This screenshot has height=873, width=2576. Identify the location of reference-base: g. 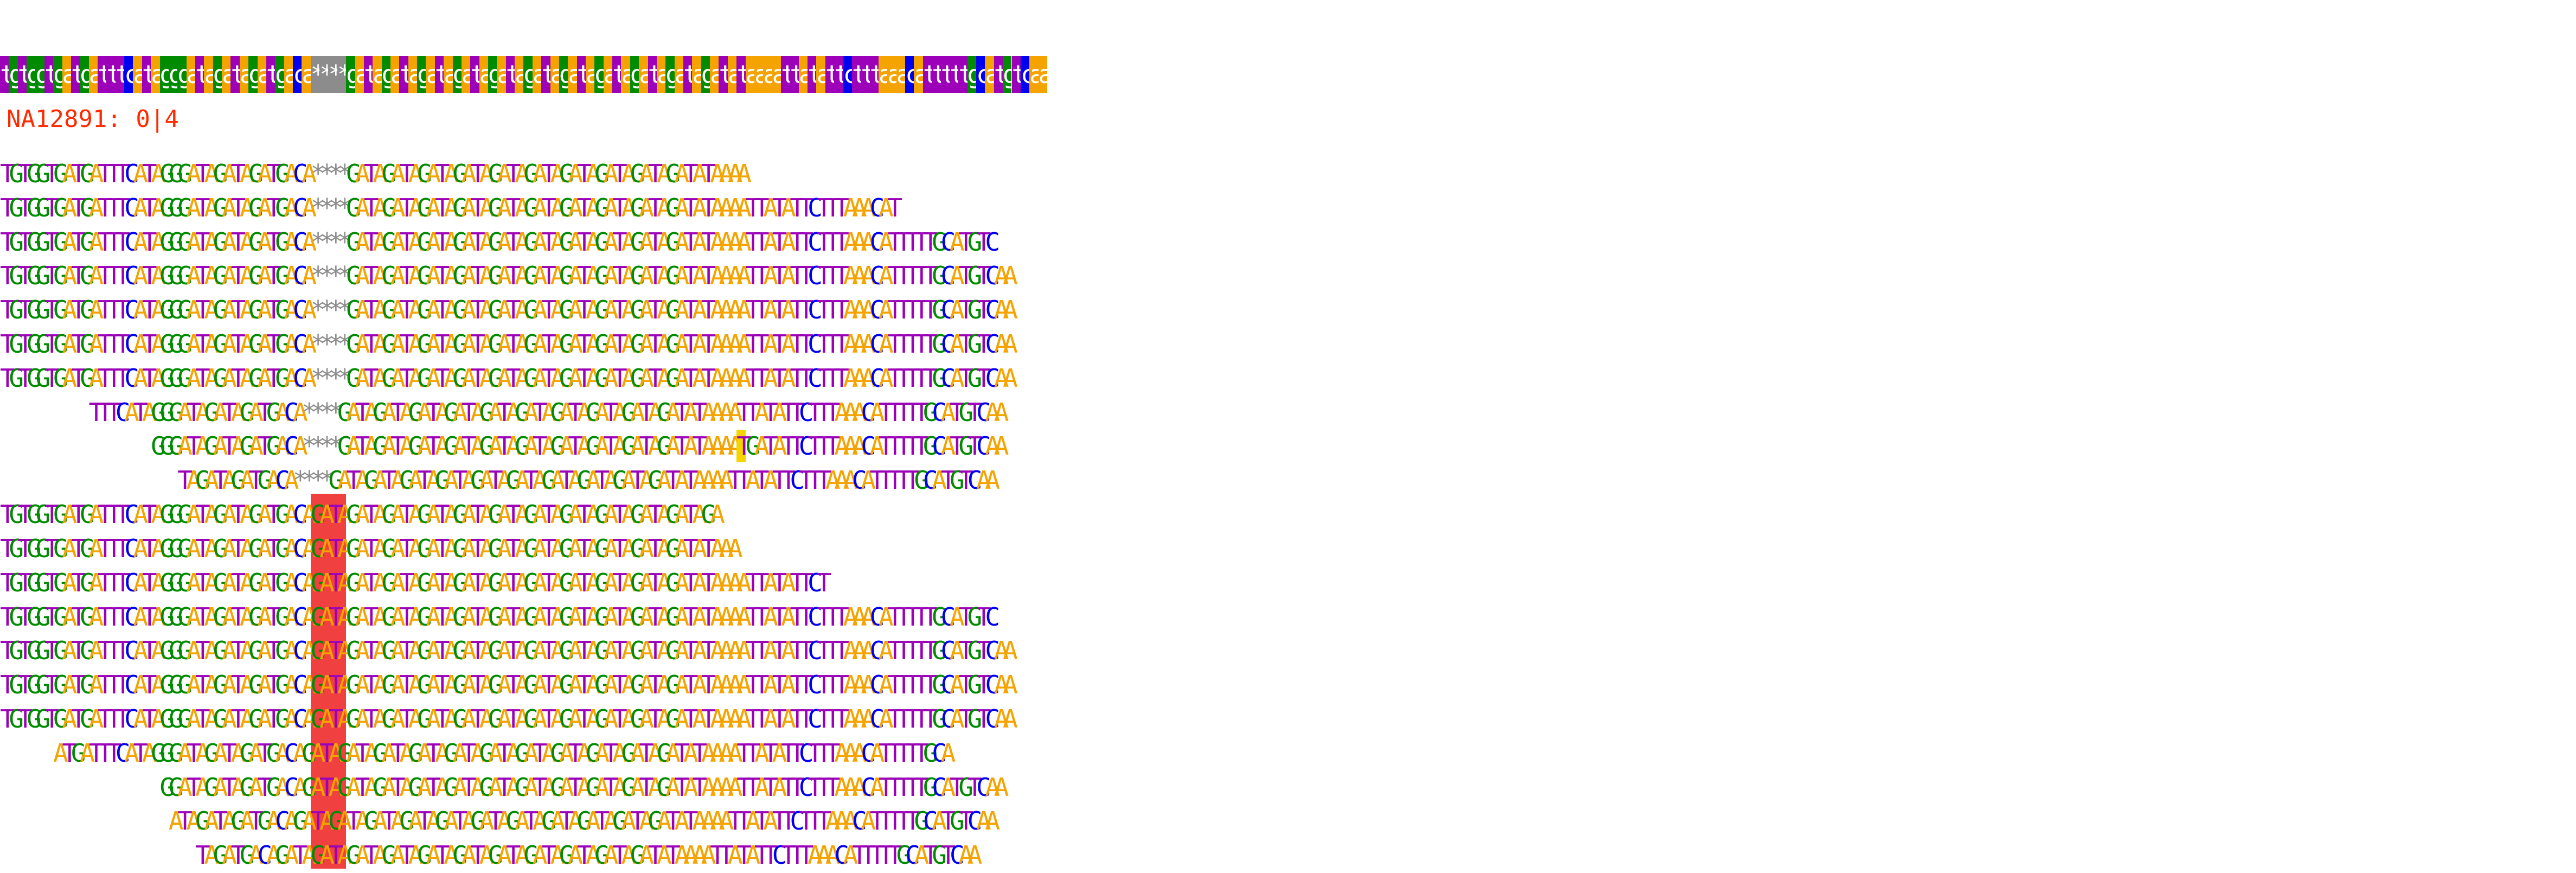
(460, 74).